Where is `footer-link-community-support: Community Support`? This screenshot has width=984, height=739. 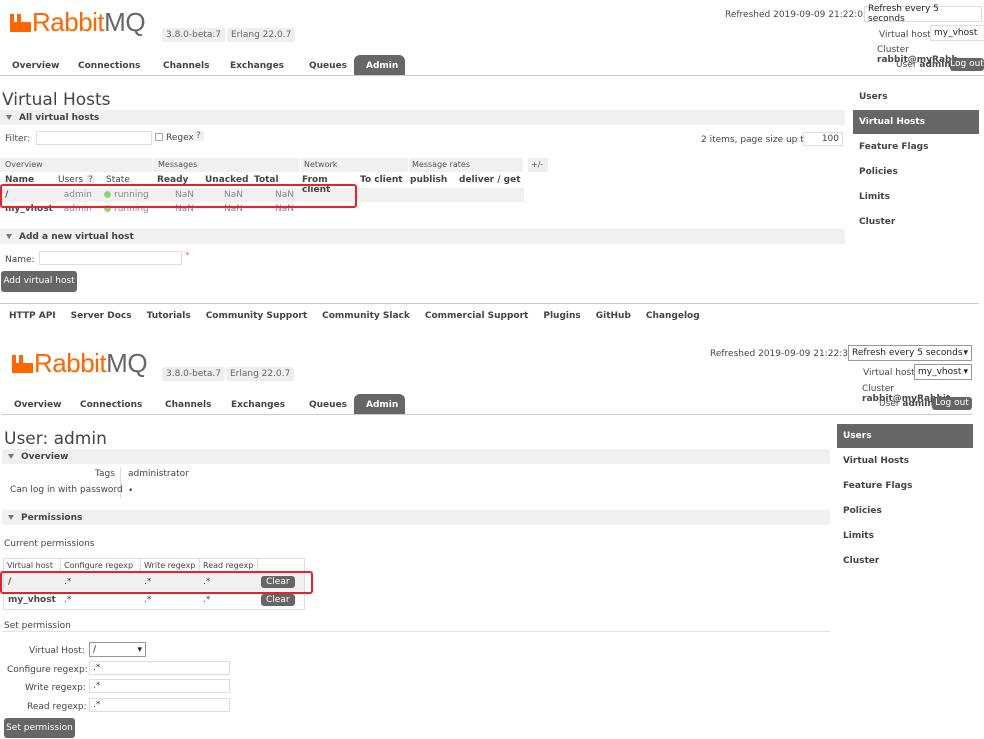 footer-link-community-support: Community Support is located at coordinates (256, 316).